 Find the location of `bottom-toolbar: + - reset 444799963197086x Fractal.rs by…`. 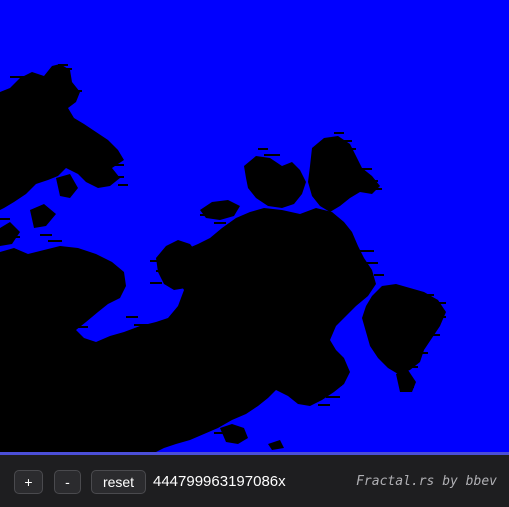

bottom-toolbar: + - reset 444799963197086x Fractal.rs by… is located at coordinates (254, 481).